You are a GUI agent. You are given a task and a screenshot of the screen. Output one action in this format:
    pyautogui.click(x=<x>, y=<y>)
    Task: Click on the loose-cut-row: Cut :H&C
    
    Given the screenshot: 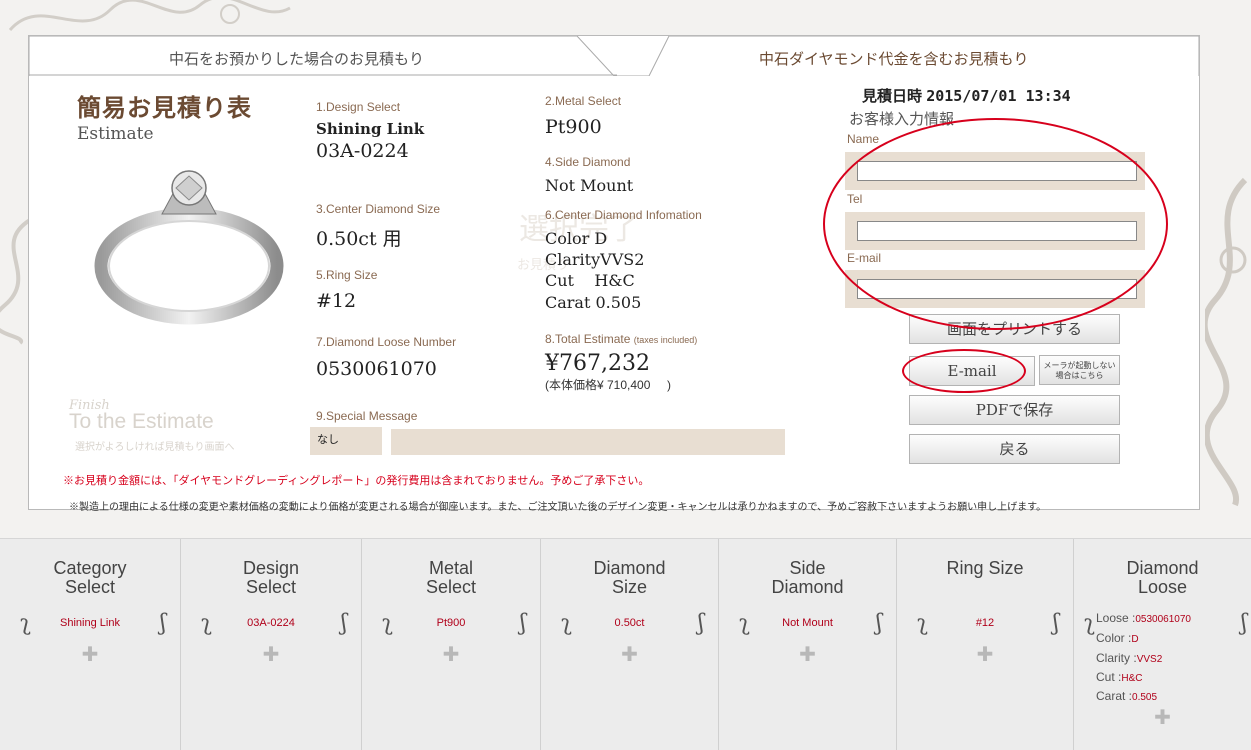 What is the action you would take?
    pyautogui.click(x=1119, y=677)
    